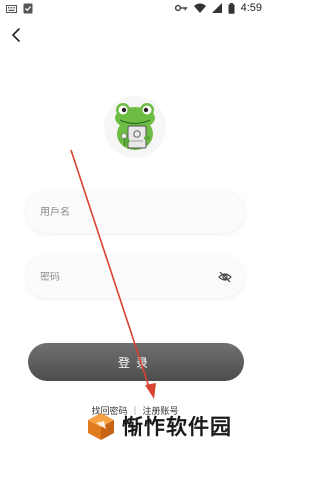  I want to click on keyboard-icon, so click(11, 8).